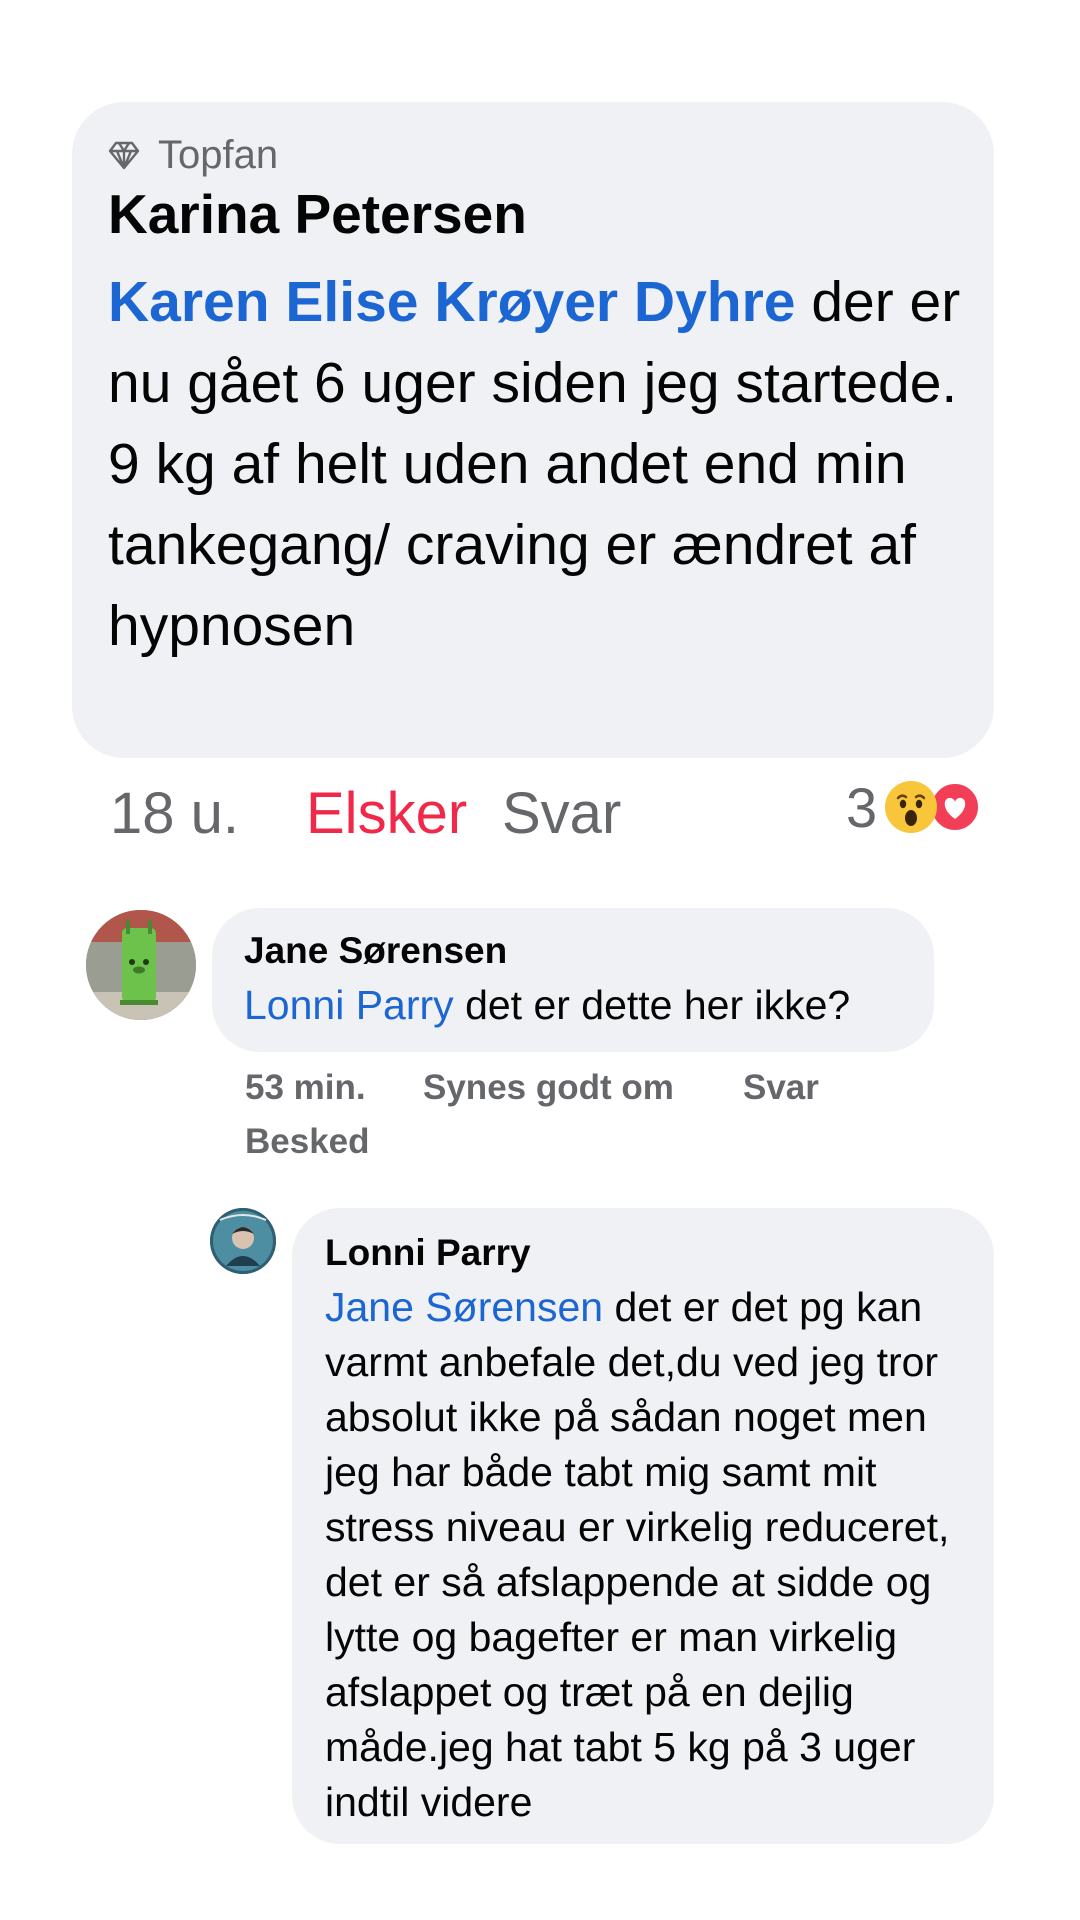  What do you see at coordinates (451, 302) in the screenshot?
I see `mention-link: Karen Elise Krøyer Dyhre` at bounding box center [451, 302].